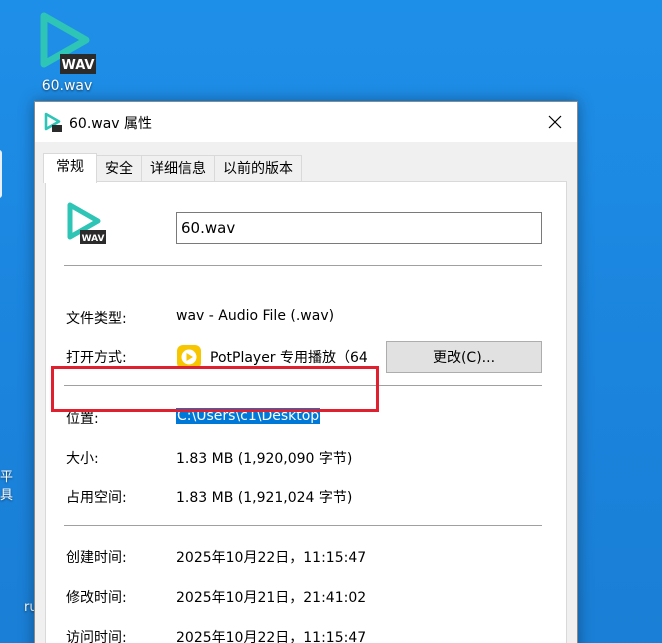  What do you see at coordinates (189, 359) in the screenshot?
I see `potplayer-icon` at bounding box center [189, 359].